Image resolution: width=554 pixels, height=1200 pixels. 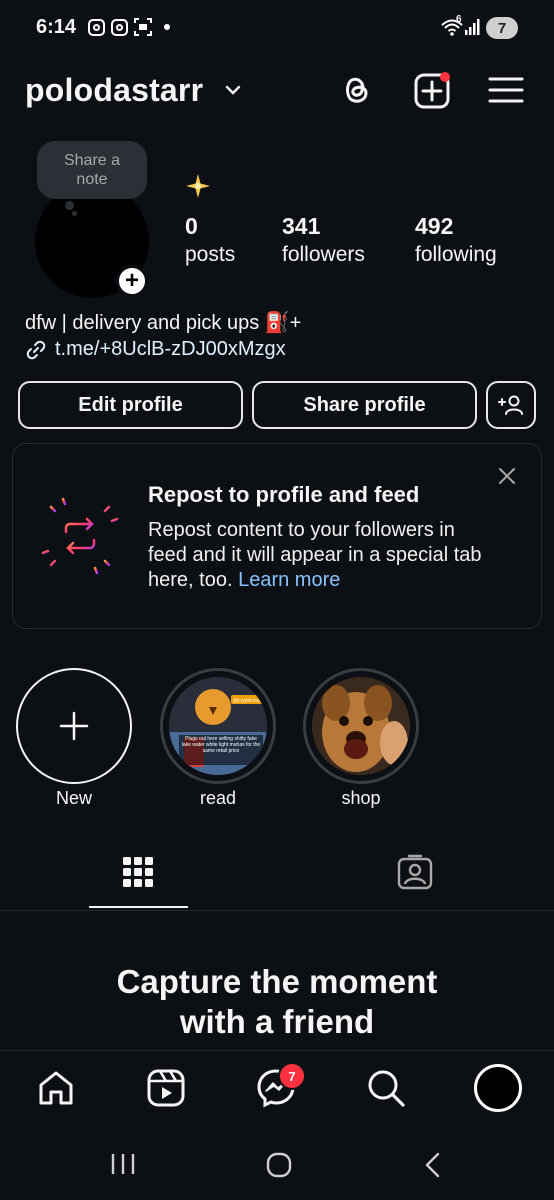 What do you see at coordinates (233, 90) in the screenshot?
I see `chevron-down-icon` at bounding box center [233, 90].